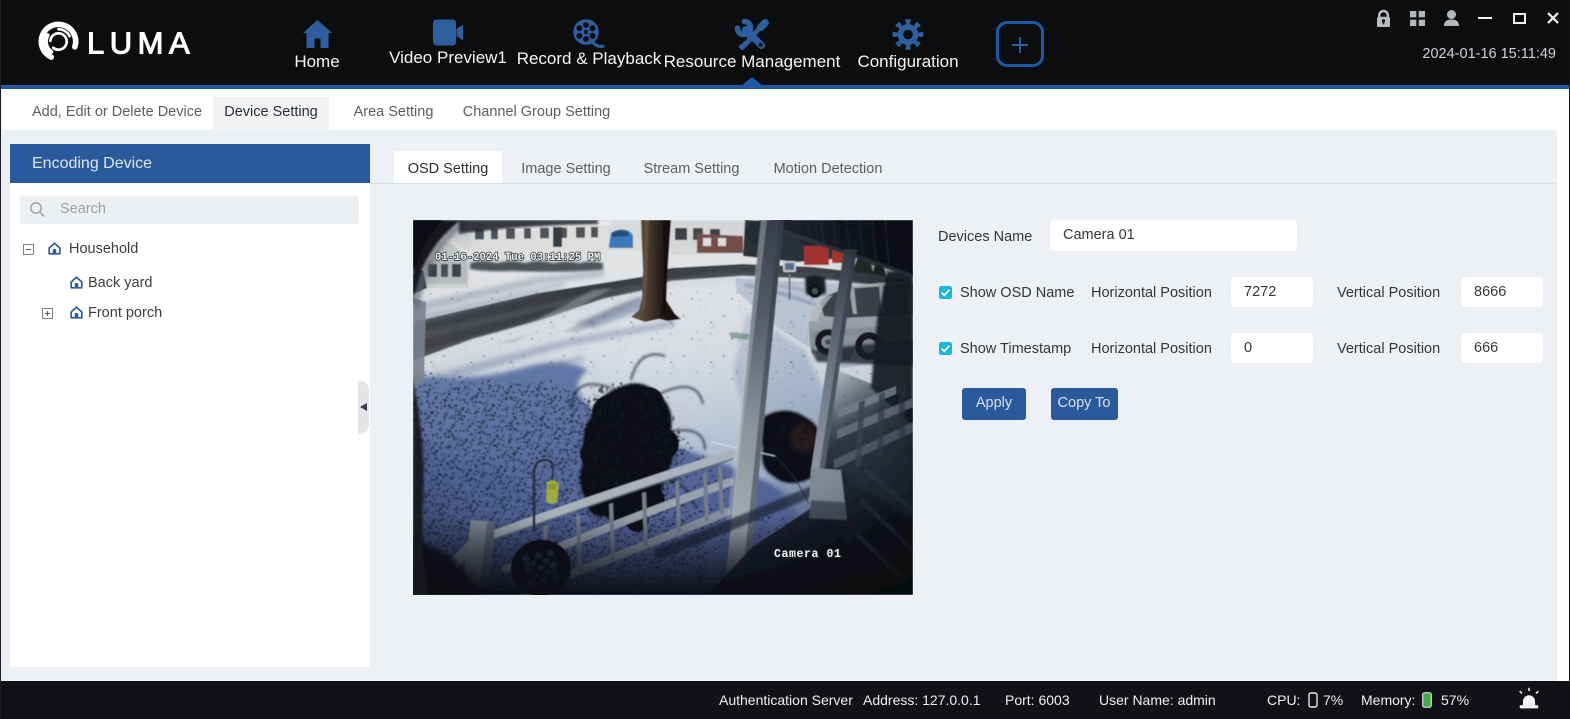  Describe the element at coordinates (808, 554) in the screenshot. I see `svg-text: Camera 01` at that location.